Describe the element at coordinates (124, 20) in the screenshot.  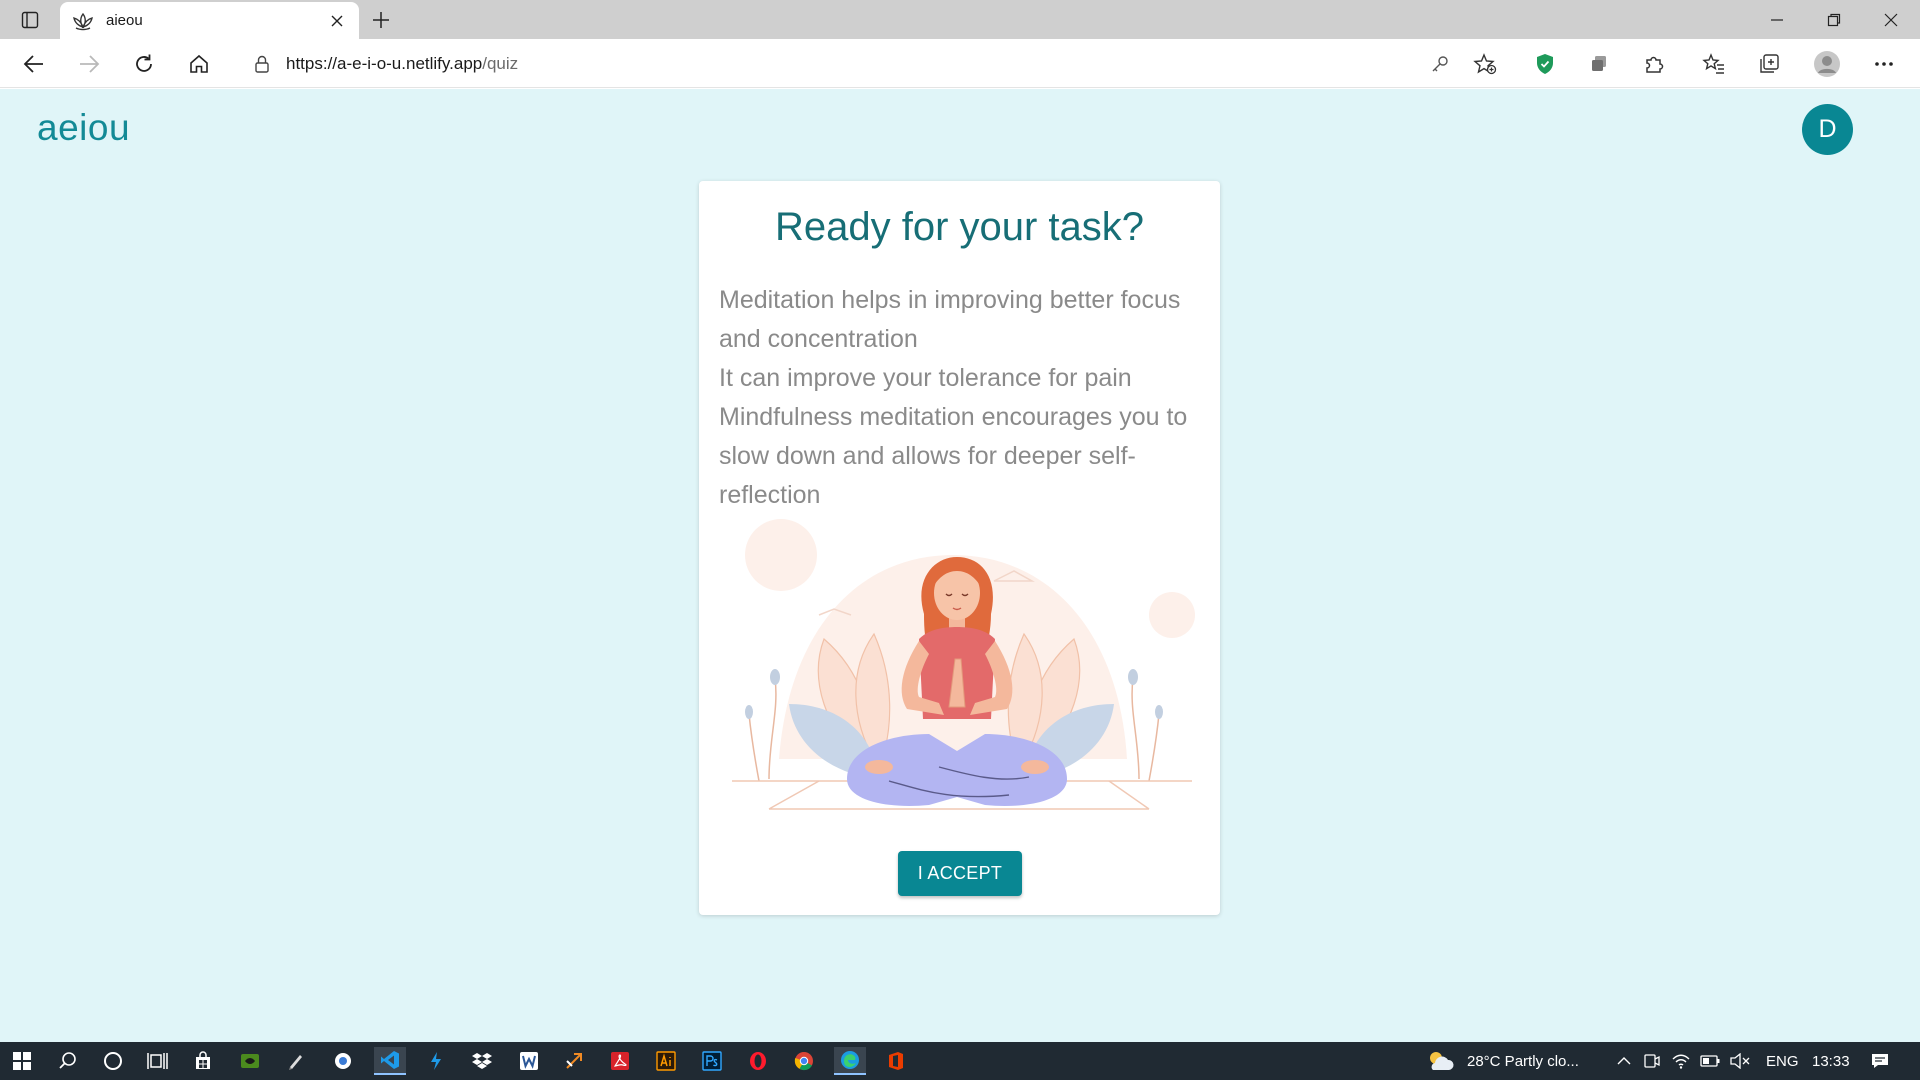
I see `tab-title: aieou` at that location.